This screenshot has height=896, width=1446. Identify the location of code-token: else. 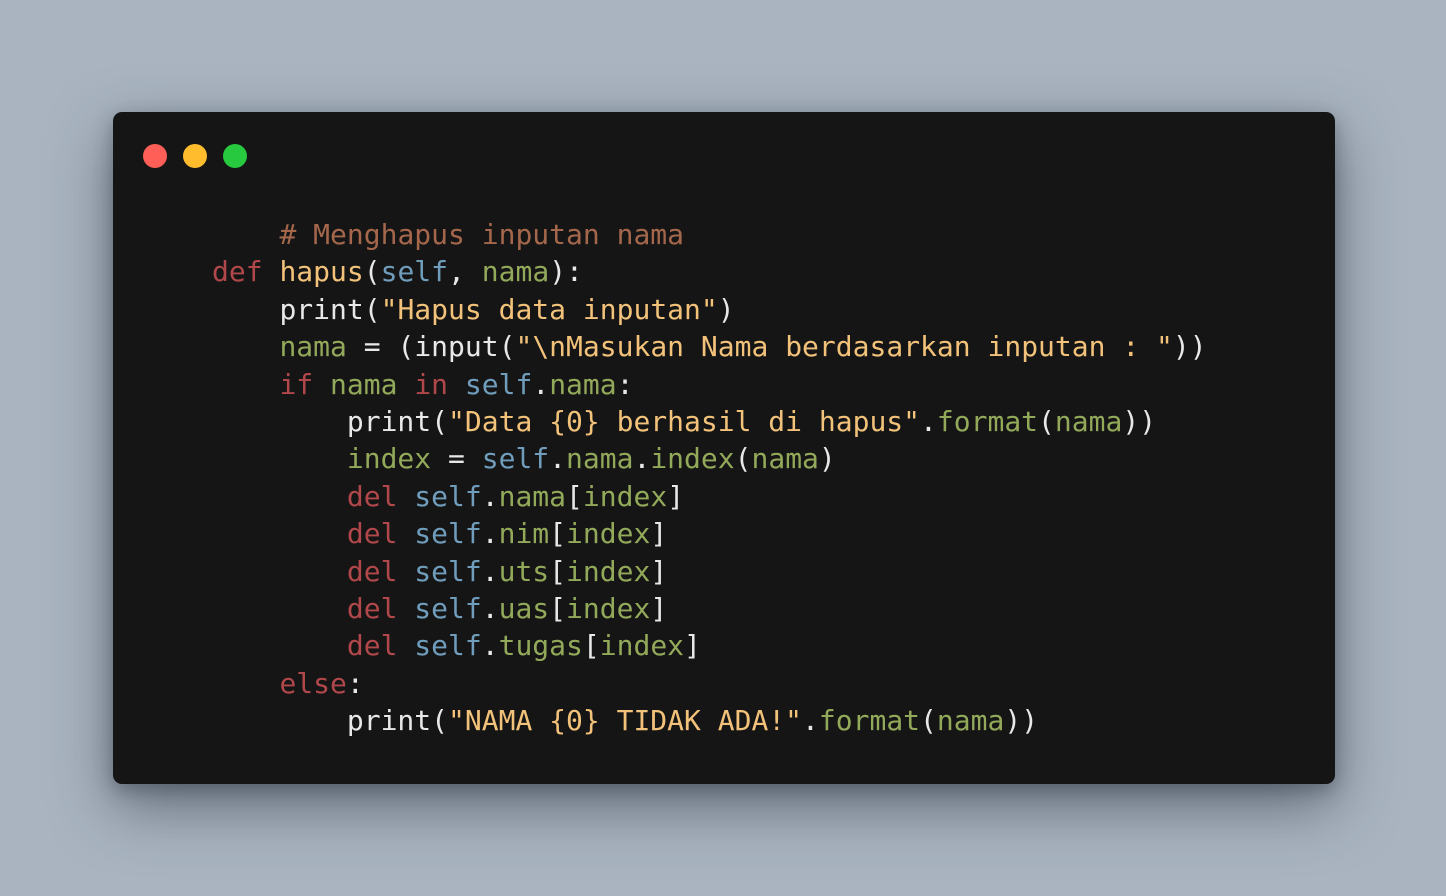
(313, 683).